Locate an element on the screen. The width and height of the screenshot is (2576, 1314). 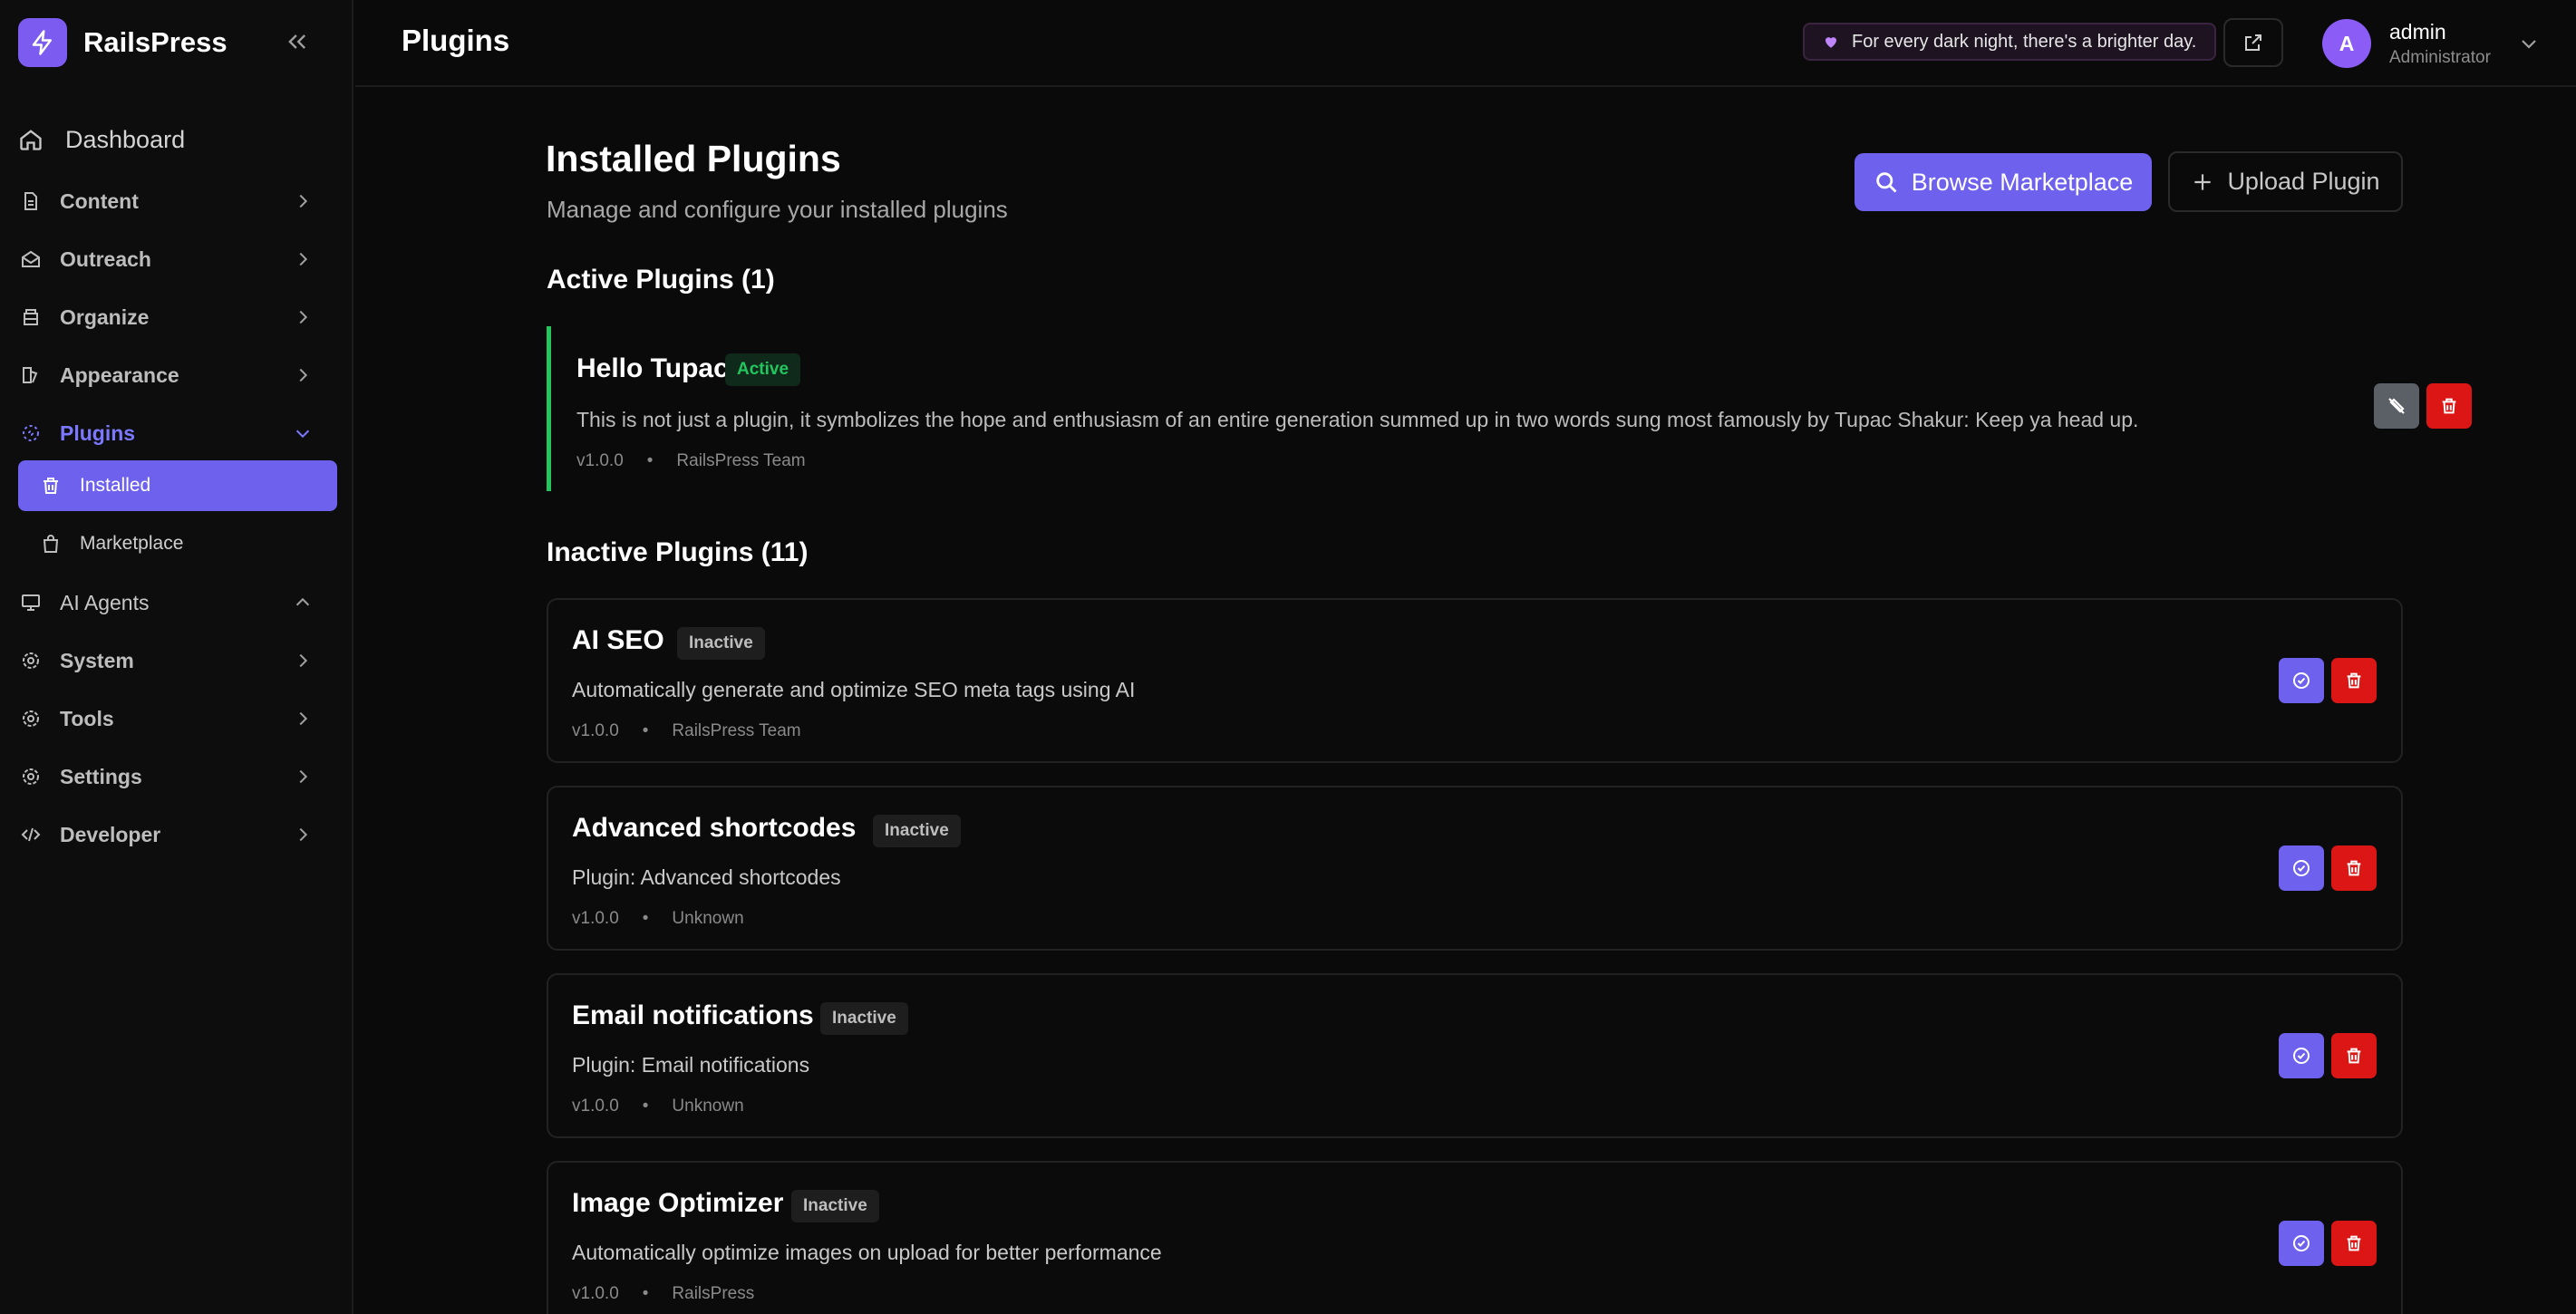
sidebar-item-label: System is located at coordinates (97, 660).